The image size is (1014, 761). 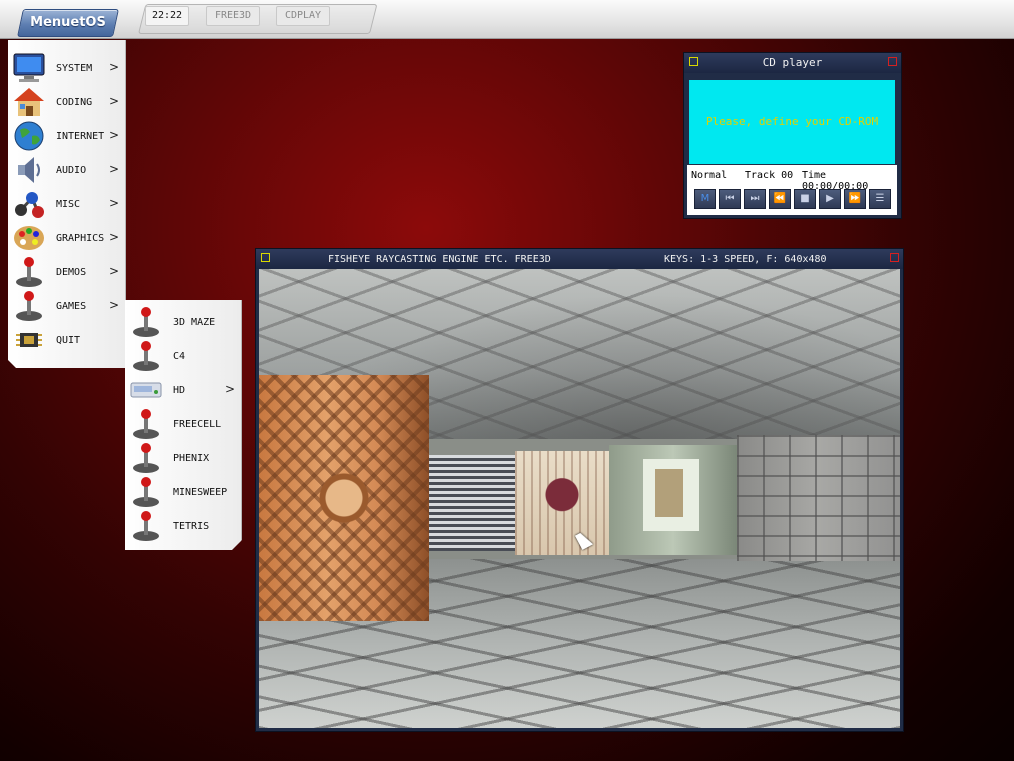 I want to click on menu-item-system: SYSTEM >, so click(x=66, y=68).